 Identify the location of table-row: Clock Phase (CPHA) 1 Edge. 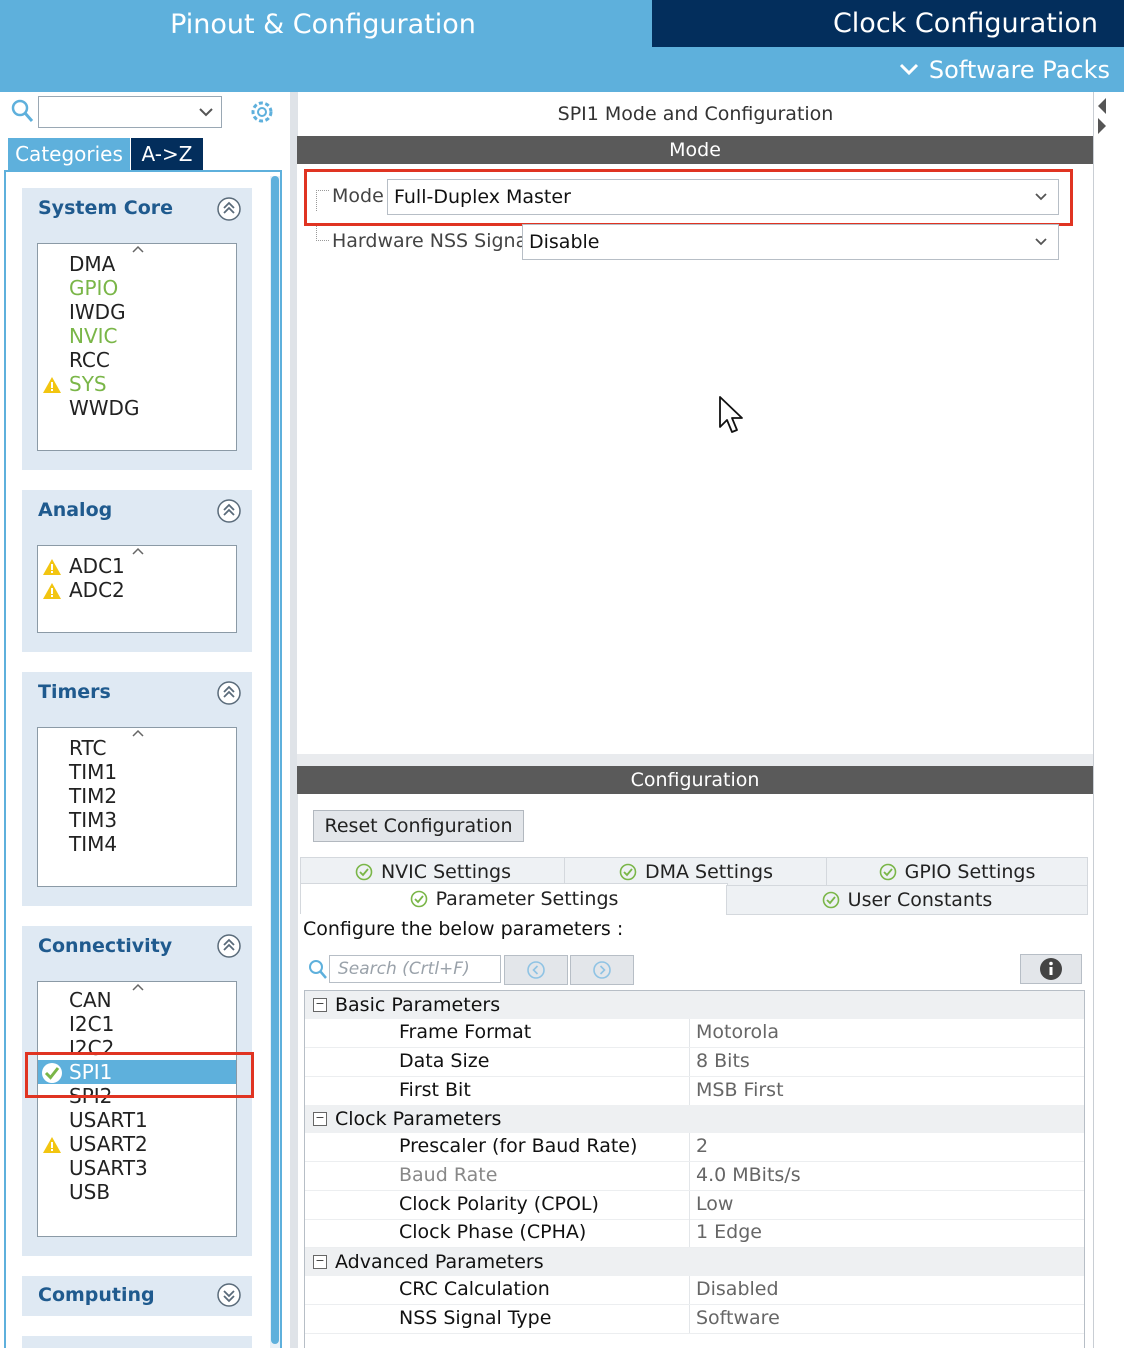
(694, 1233).